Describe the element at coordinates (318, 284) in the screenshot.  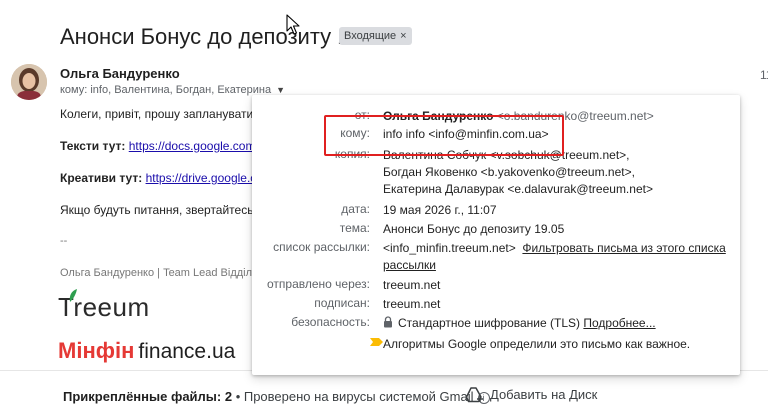
I see `detail-label-mailed-by: отправлено через:` at that location.